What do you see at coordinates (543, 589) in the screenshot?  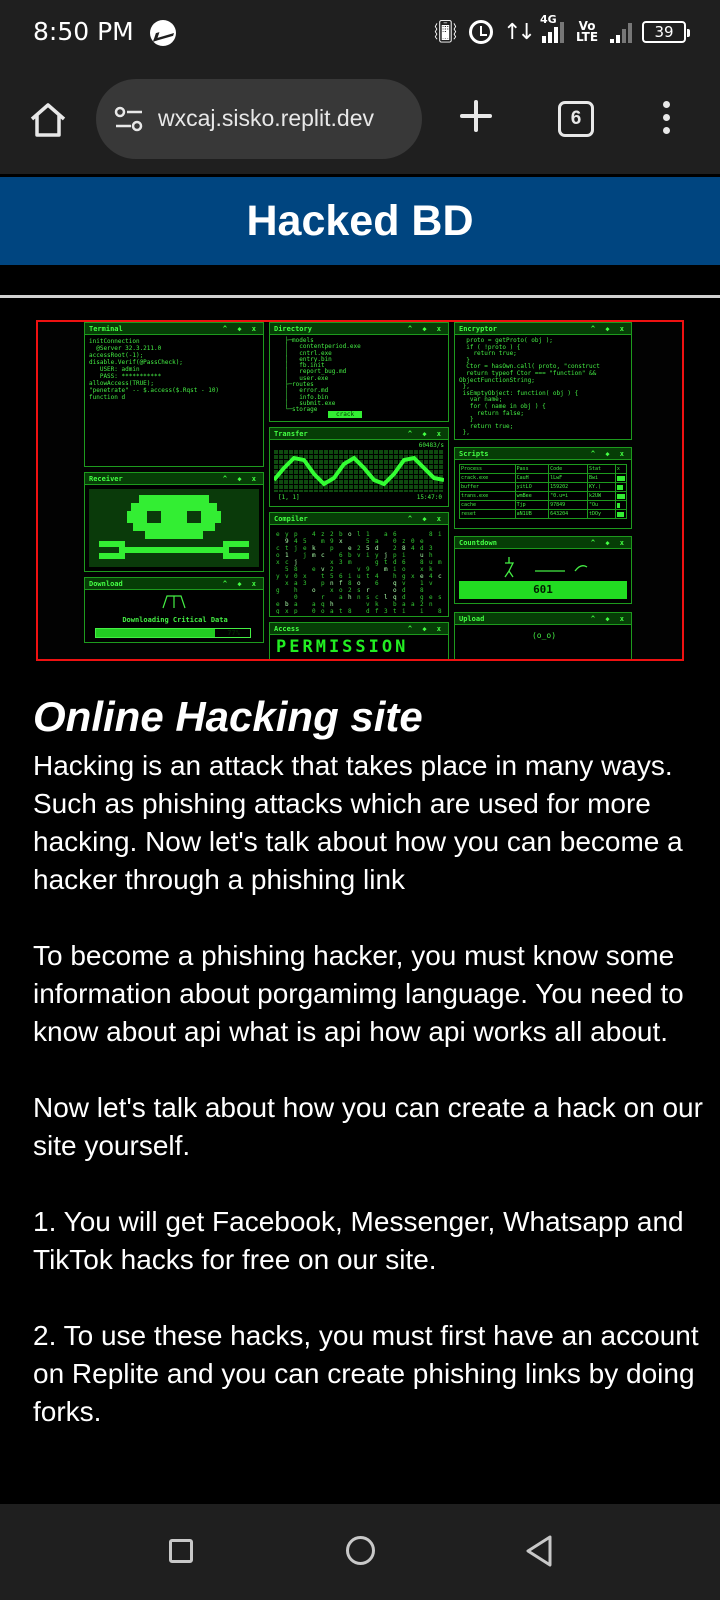 I see `countdown-value: 601` at bounding box center [543, 589].